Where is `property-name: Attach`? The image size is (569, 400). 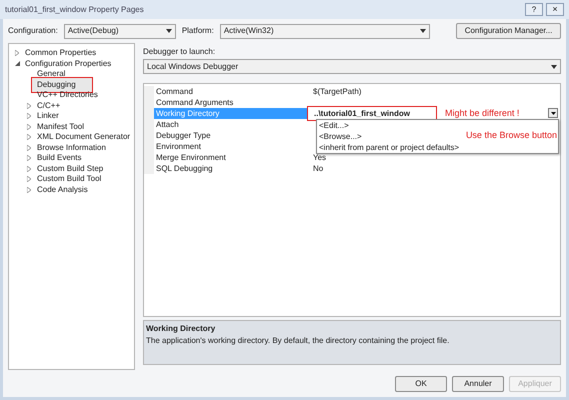
property-name: Attach is located at coordinates (230, 124).